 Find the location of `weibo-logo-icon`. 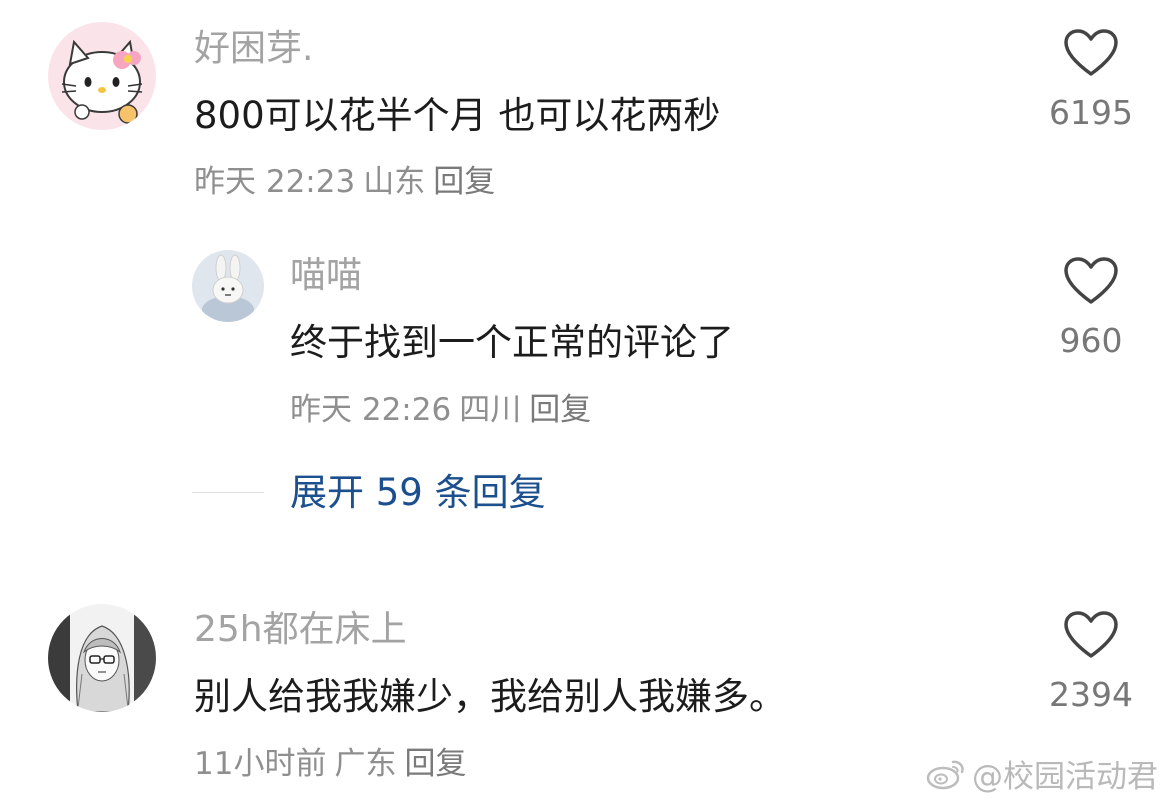

weibo-logo-icon is located at coordinates (945, 774).